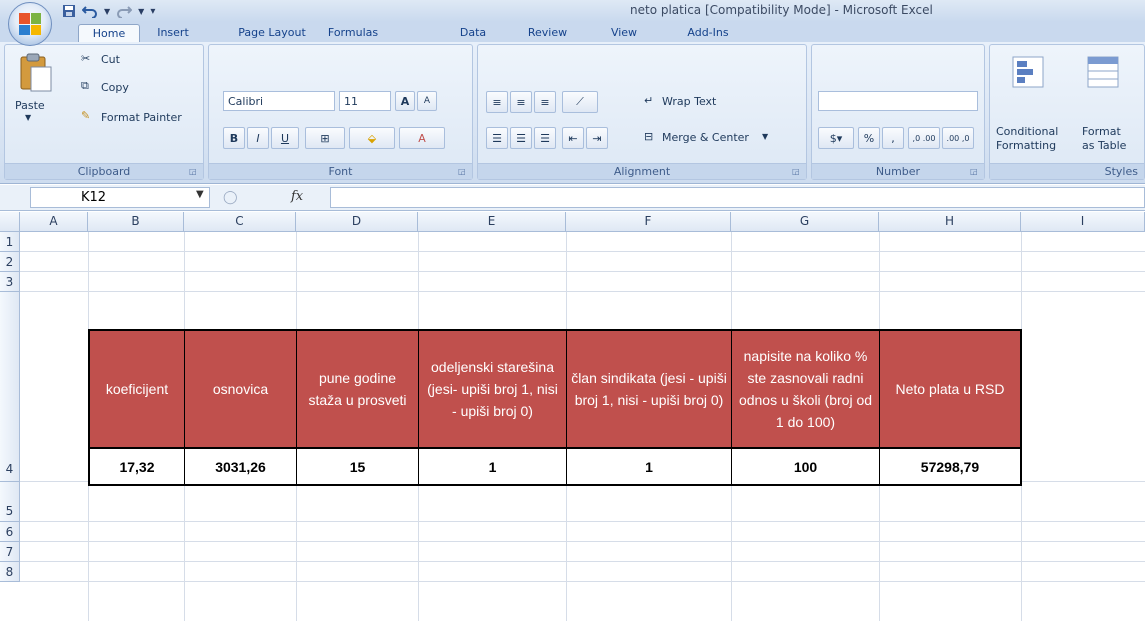 The height and width of the screenshot is (621, 1145). Describe the element at coordinates (806, 466) in the screenshot. I see `cell-procenat: 100` at that location.